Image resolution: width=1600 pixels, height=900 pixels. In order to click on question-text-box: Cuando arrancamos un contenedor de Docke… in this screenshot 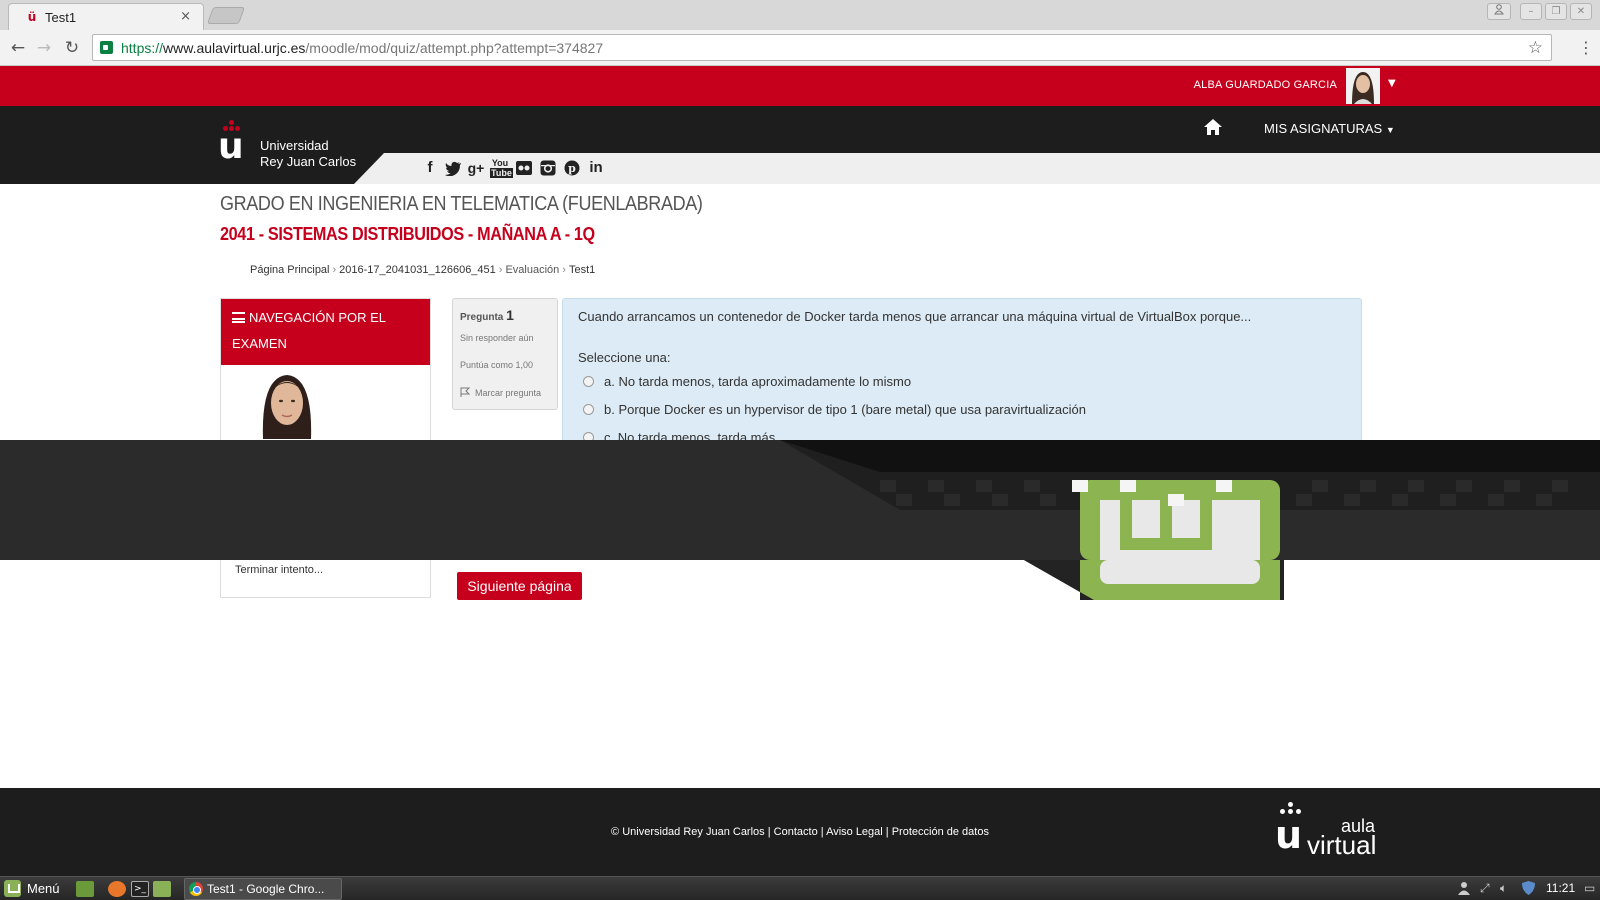, I will do `click(962, 373)`.